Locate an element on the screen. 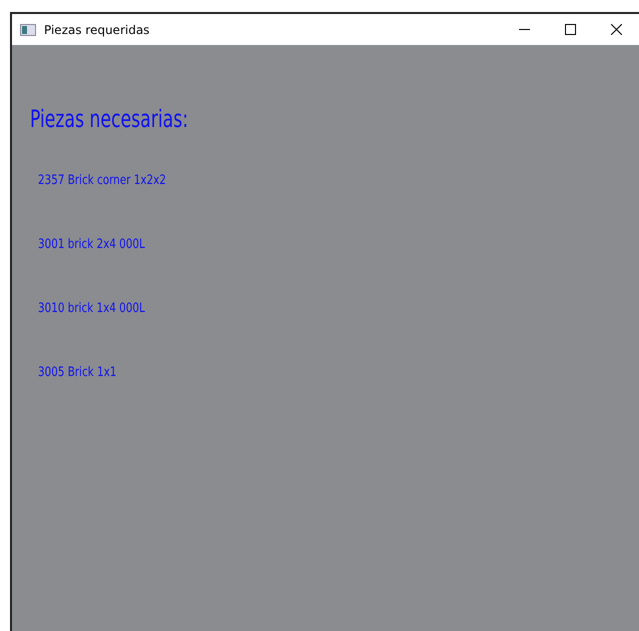 Image resolution: width=639 pixels, height=631 pixels. maximize-icon is located at coordinates (570, 29).